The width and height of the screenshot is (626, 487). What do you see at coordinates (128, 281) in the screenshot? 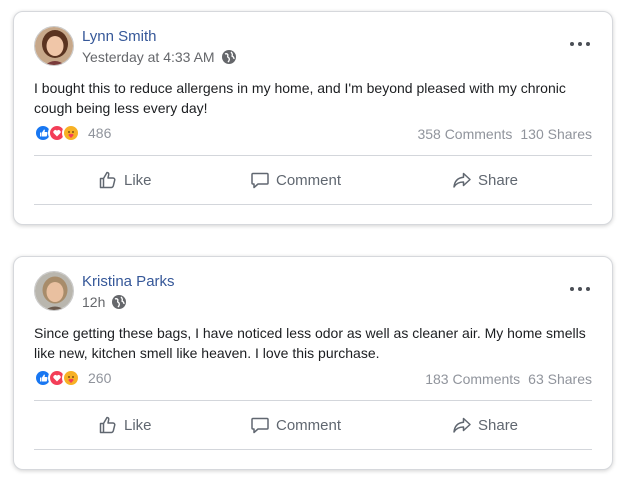
I see `author-name: Kristina Parks` at bounding box center [128, 281].